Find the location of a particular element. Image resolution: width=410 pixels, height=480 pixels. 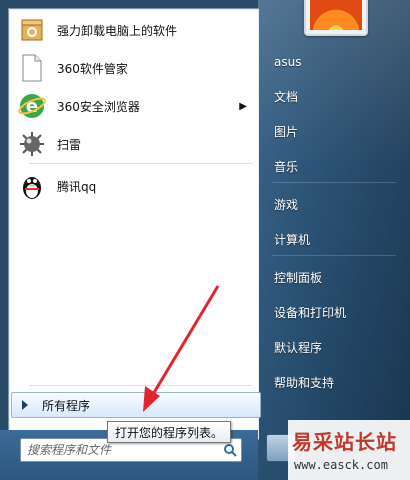

right-item-music: 音乐 is located at coordinates (334, 166).